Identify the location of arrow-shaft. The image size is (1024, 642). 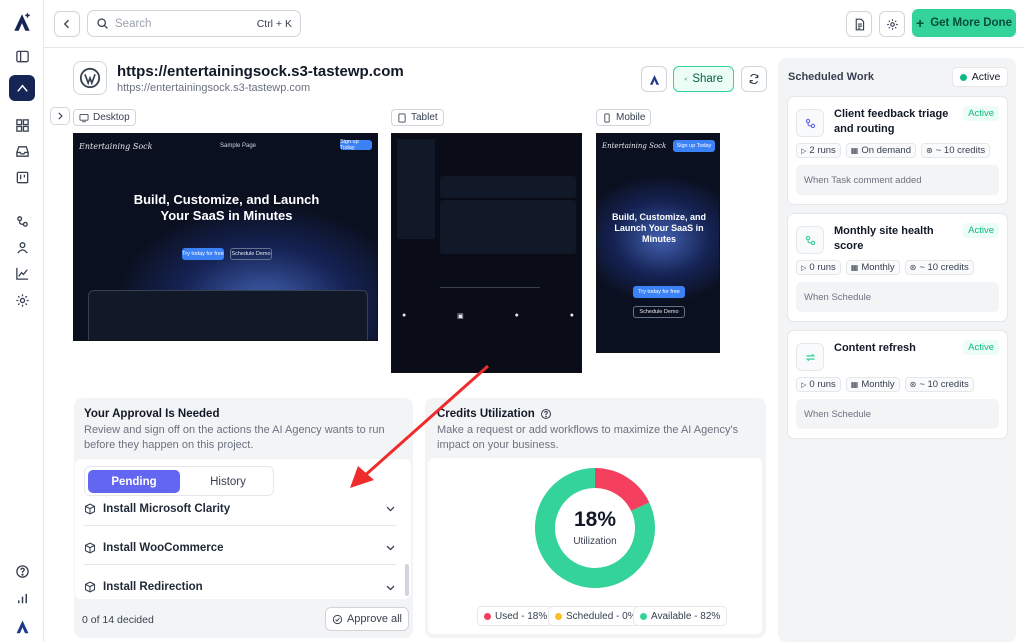
(425, 422).